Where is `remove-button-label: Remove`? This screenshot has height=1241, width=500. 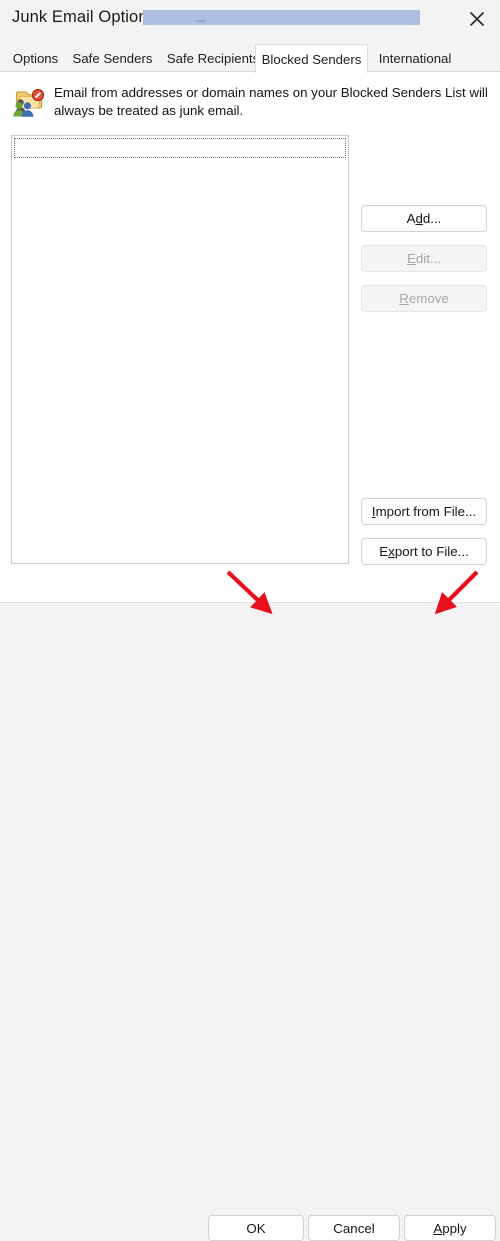 remove-button-label: Remove is located at coordinates (424, 298).